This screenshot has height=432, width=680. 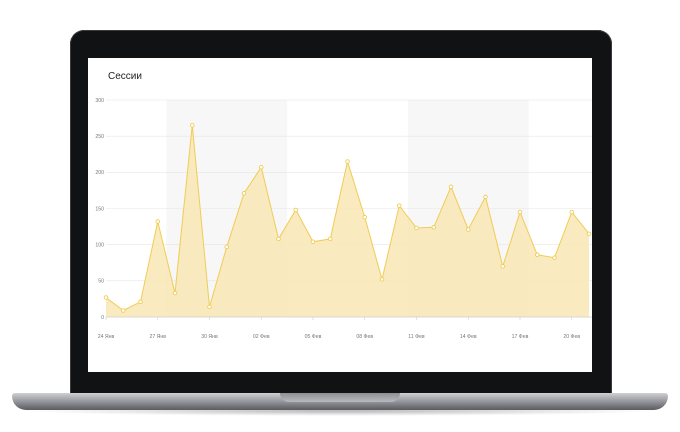 I want to click on x-tick-label-5: 08 Фев, so click(x=364, y=337).